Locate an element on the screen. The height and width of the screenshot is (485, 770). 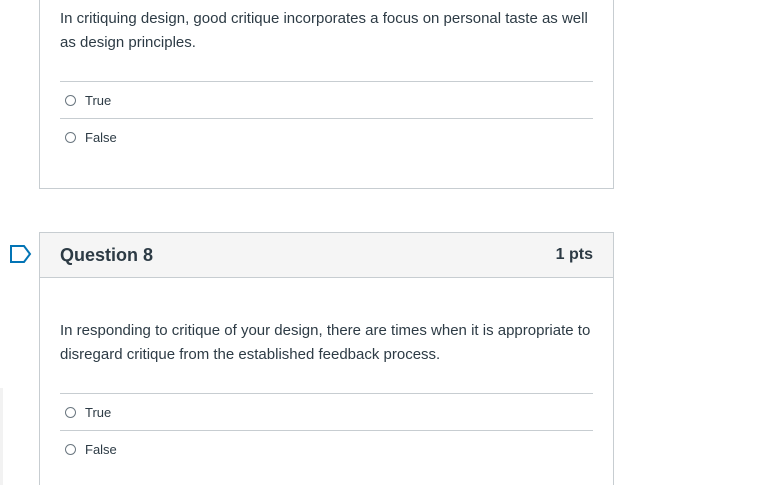
question-7-answers: True False is located at coordinates (326, 118).